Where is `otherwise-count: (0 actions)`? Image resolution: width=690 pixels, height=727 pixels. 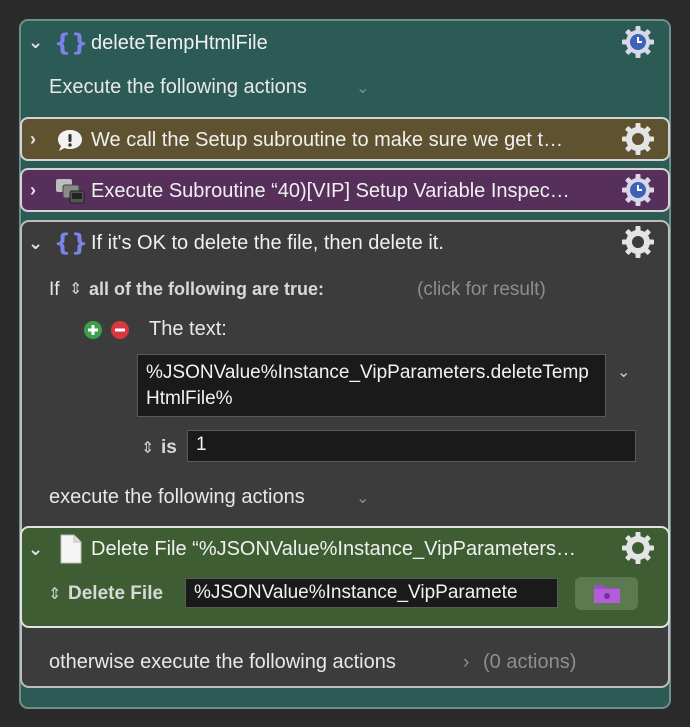
otherwise-count: (0 actions) is located at coordinates (530, 662).